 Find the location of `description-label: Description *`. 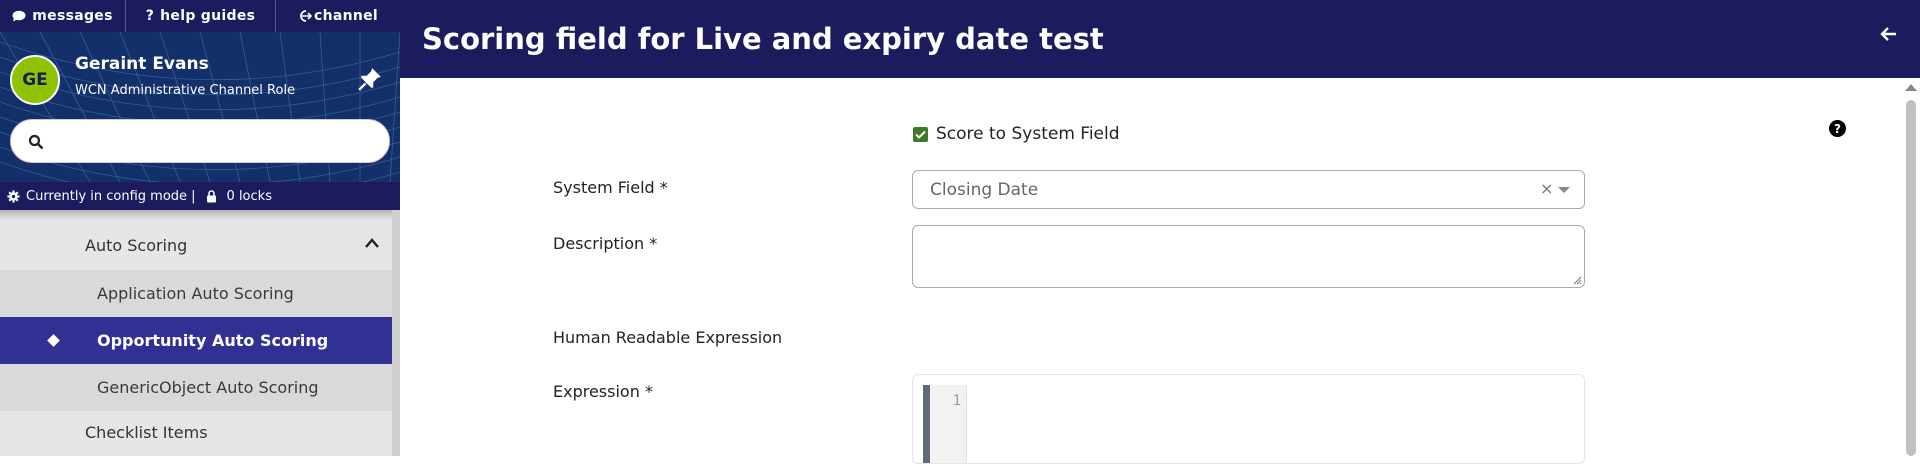

description-label: Description * is located at coordinates (605, 243).